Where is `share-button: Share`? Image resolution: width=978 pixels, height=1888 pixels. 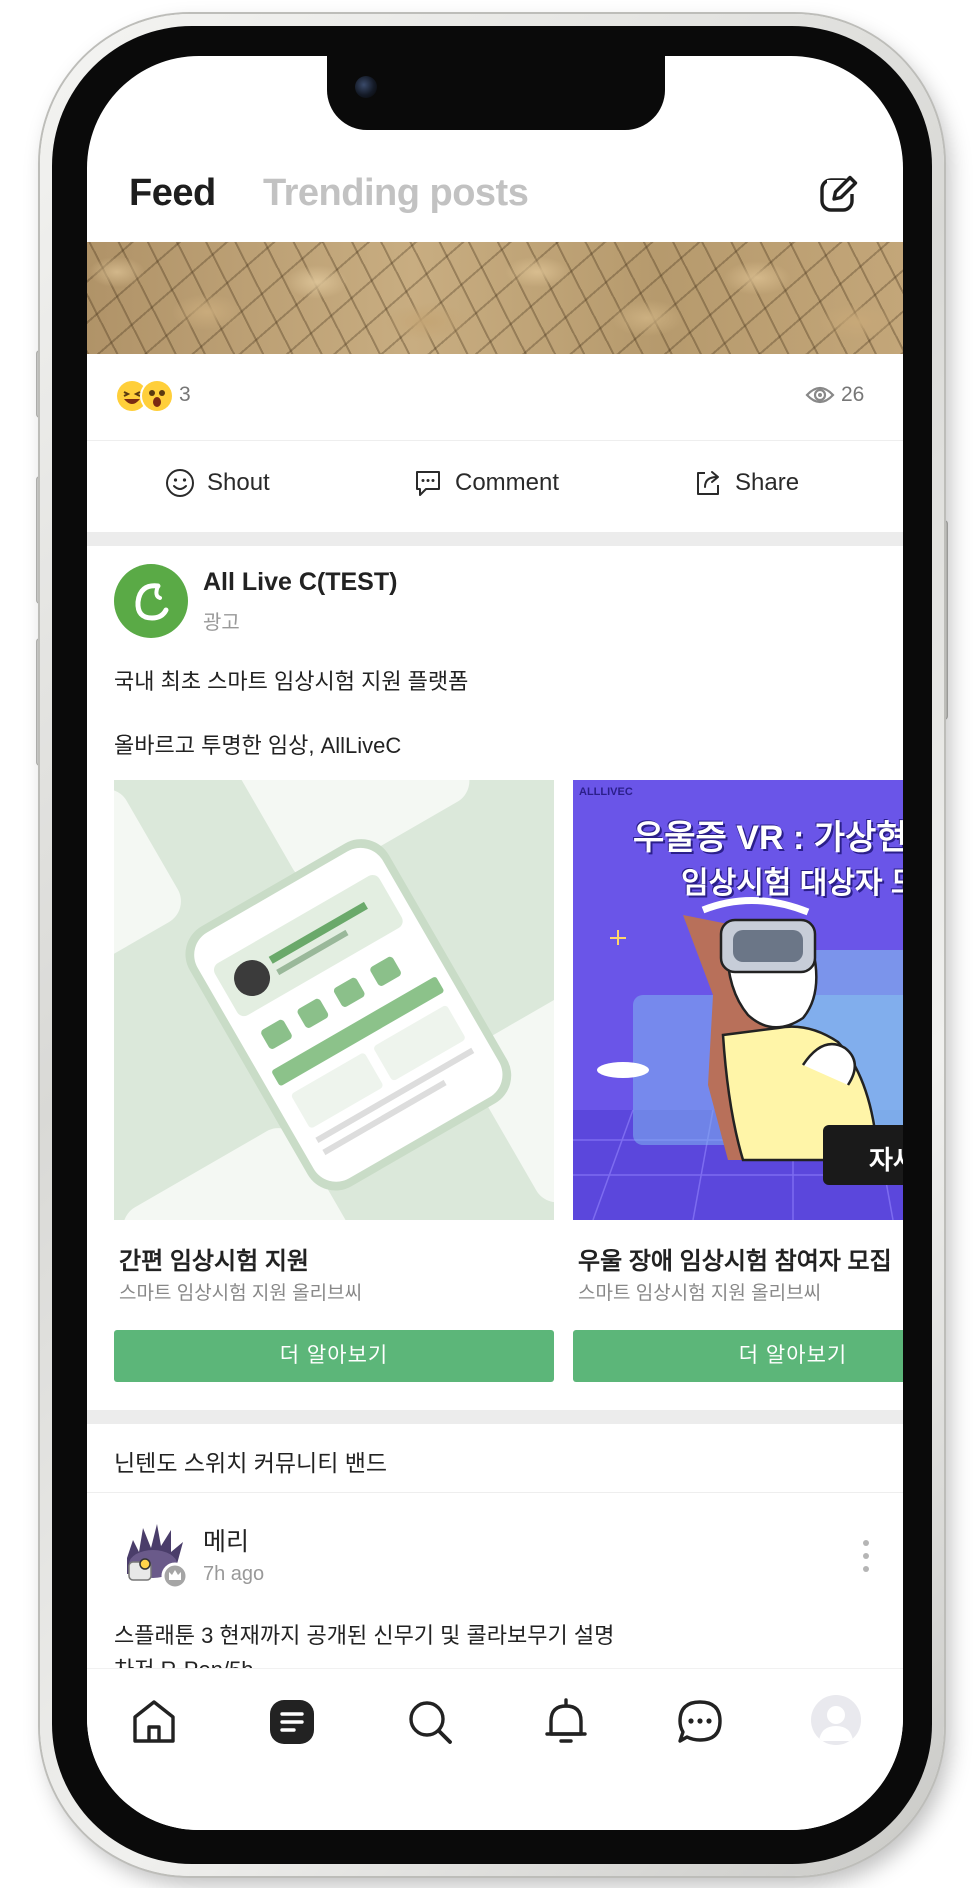 share-button: Share is located at coordinates (746, 483).